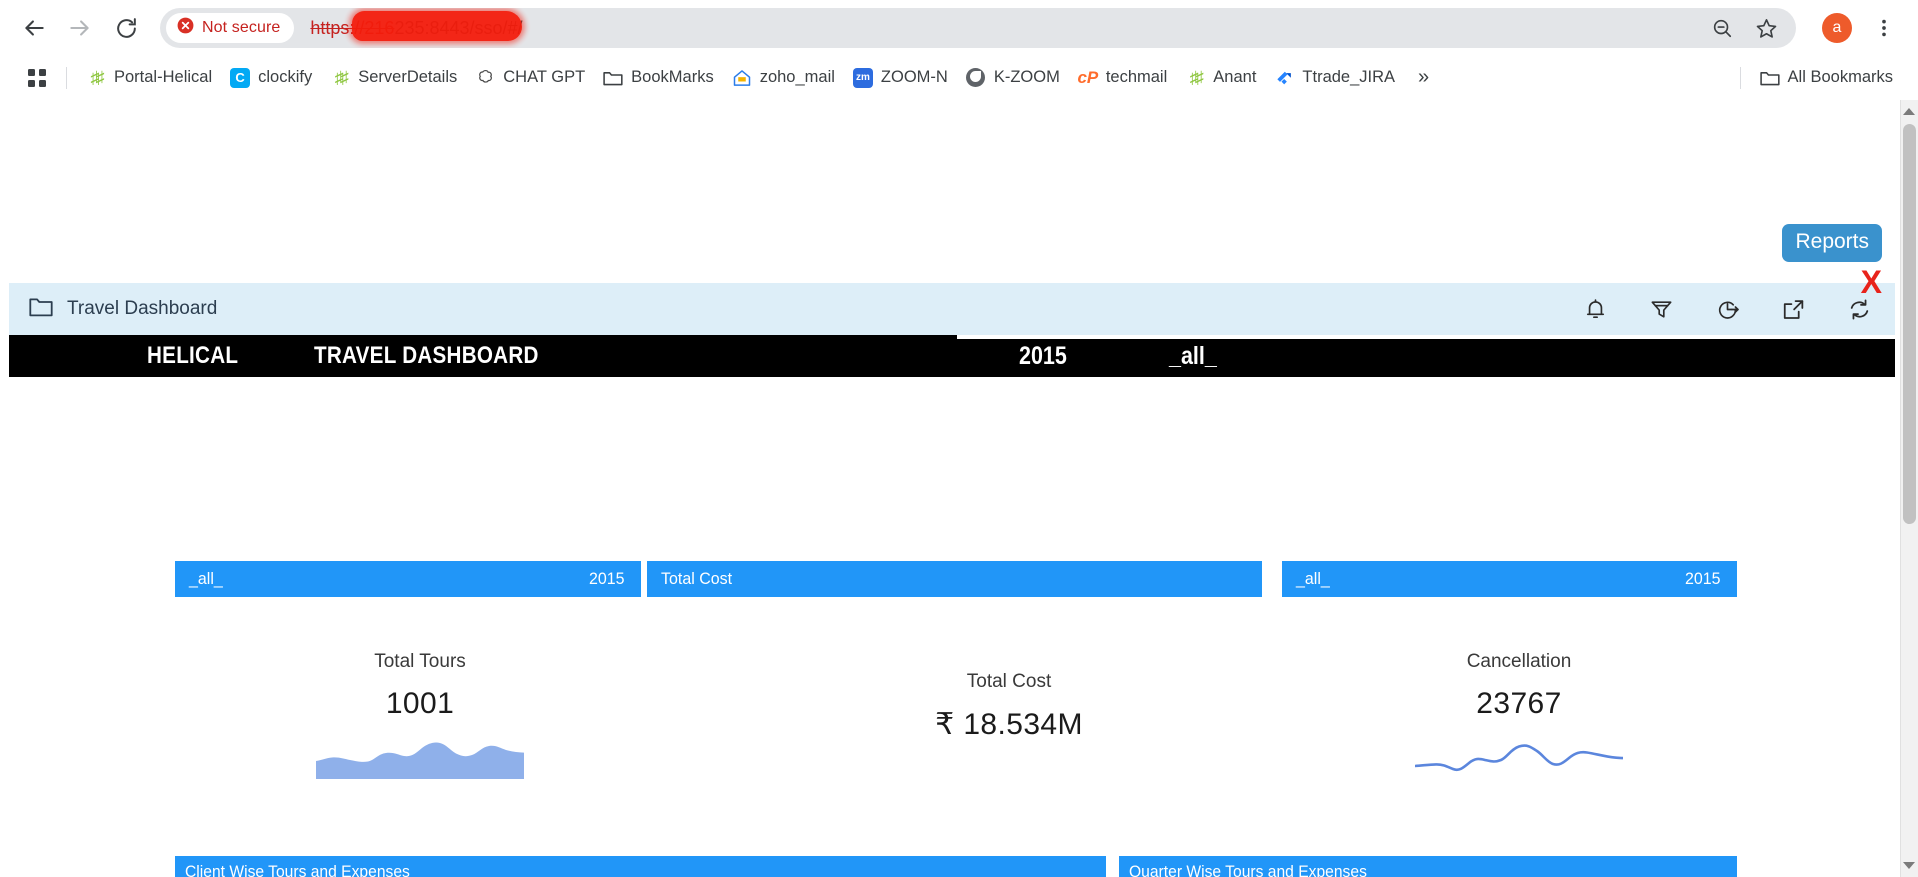 This screenshot has height=877, width=1918. Describe the element at coordinates (1837, 28) in the screenshot. I see `avatar: a` at that location.